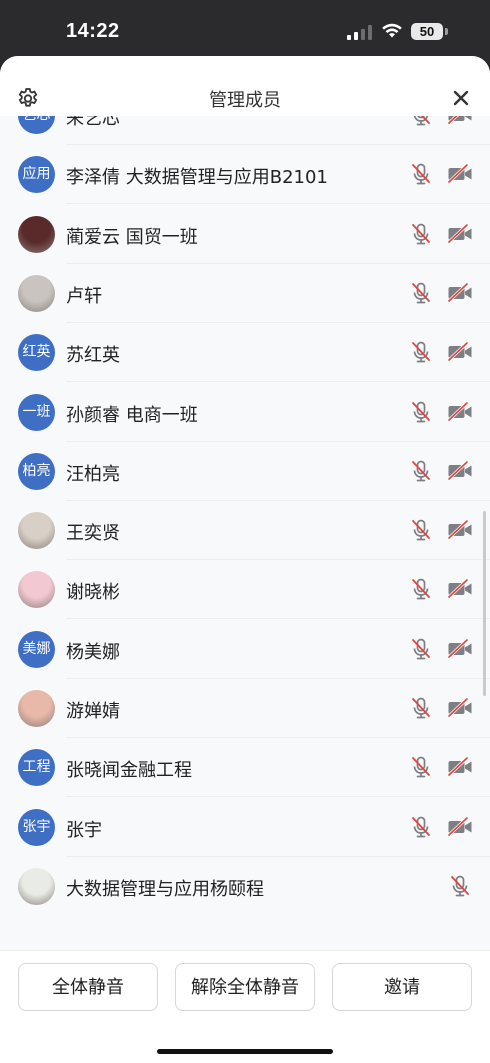 This screenshot has width=490, height=1063. Describe the element at coordinates (245, 471) in the screenshot. I see `member-row: 柏亮 汪柏亮` at that location.